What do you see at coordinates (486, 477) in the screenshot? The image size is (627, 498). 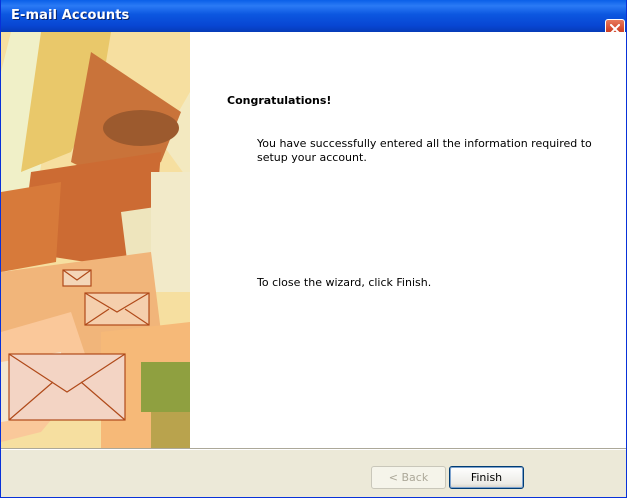 I see `finish-button: Finish` at bounding box center [486, 477].